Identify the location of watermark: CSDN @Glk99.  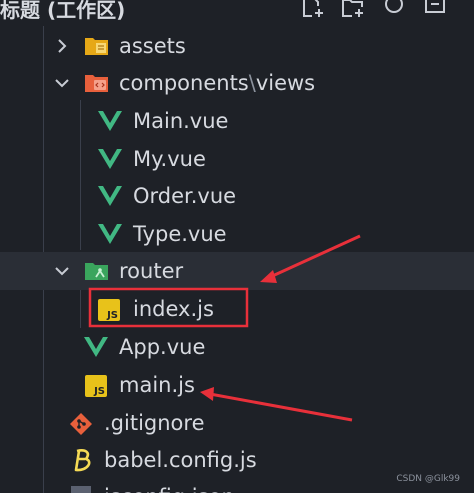
(428, 479).